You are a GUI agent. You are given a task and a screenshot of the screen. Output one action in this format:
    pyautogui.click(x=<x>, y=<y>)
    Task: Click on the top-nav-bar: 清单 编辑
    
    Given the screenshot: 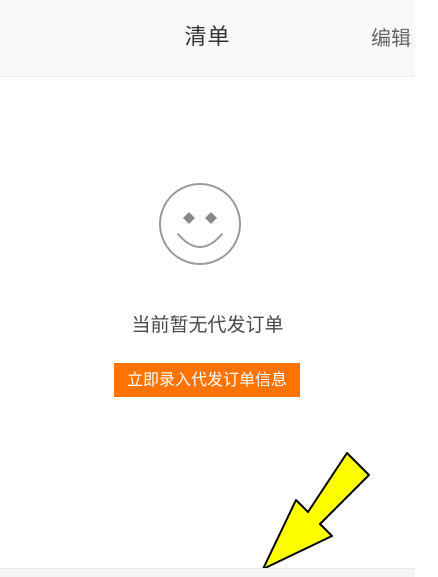 What is the action you would take?
    pyautogui.click(x=207, y=38)
    